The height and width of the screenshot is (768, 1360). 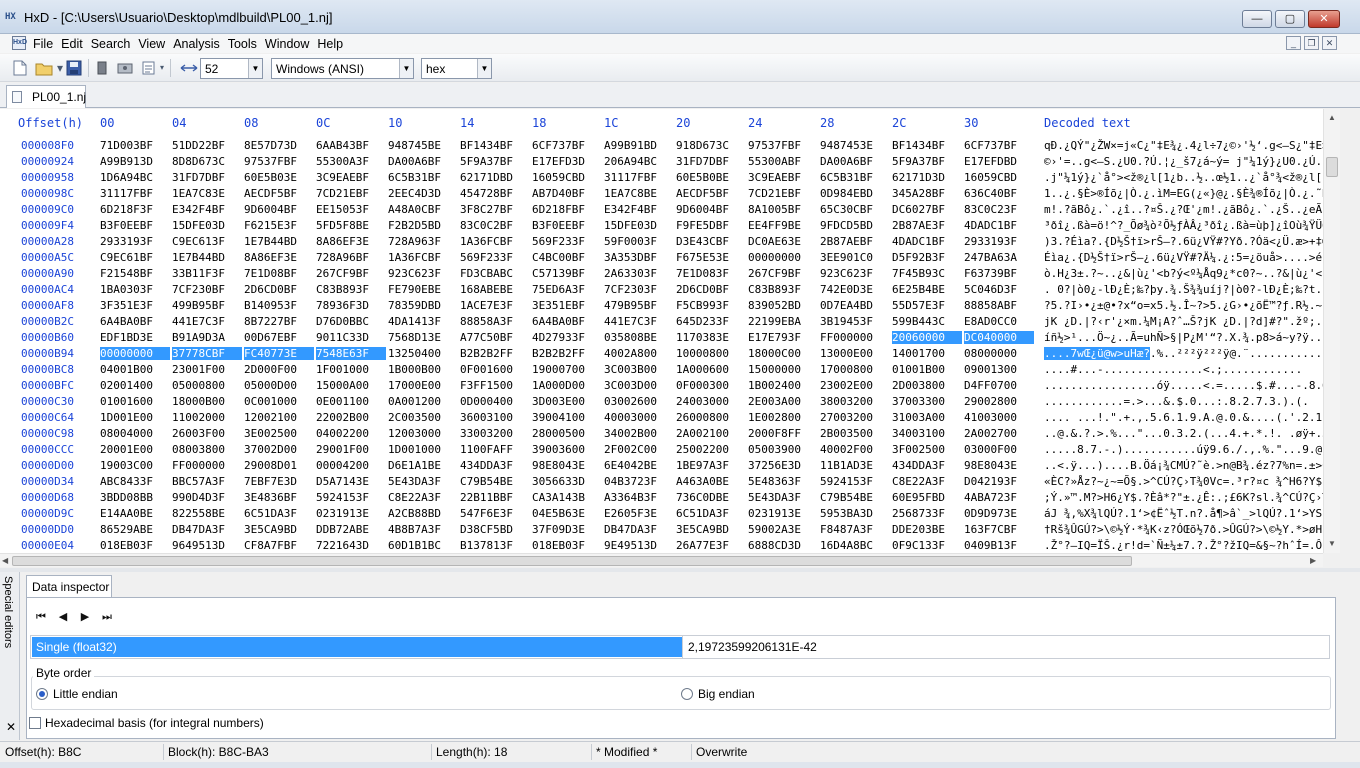 What do you see at coordinates (495, 417) in the screenshot?
I see `hex-cell: 36003100` at bounding box center [495, 417].